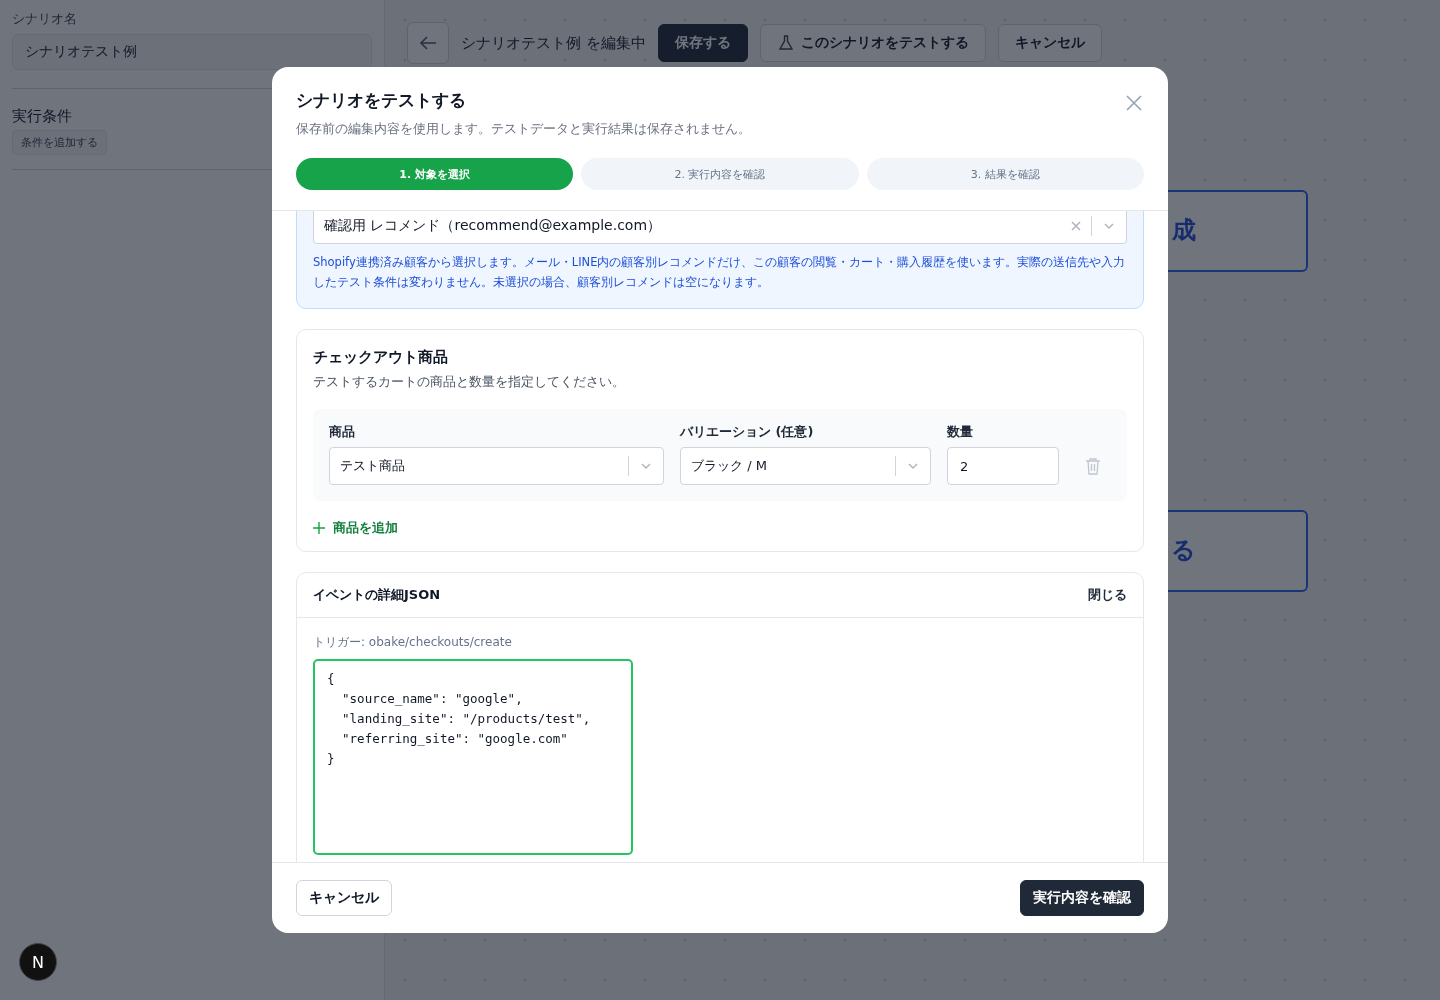 Image resolution: width=1440 pixels, height=1000 pixels. I want to click on json-field: { "source_name": "google", "landing_site": "/products/test", "referring_site": "google.com" }, so click(473, 757).